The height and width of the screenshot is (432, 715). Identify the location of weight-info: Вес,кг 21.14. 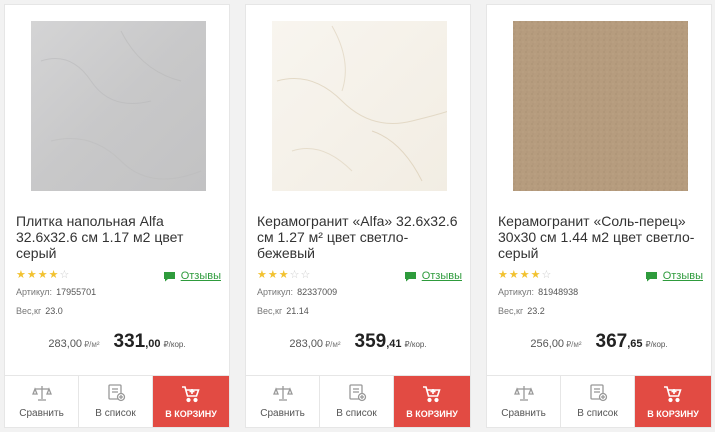
(283, 311).